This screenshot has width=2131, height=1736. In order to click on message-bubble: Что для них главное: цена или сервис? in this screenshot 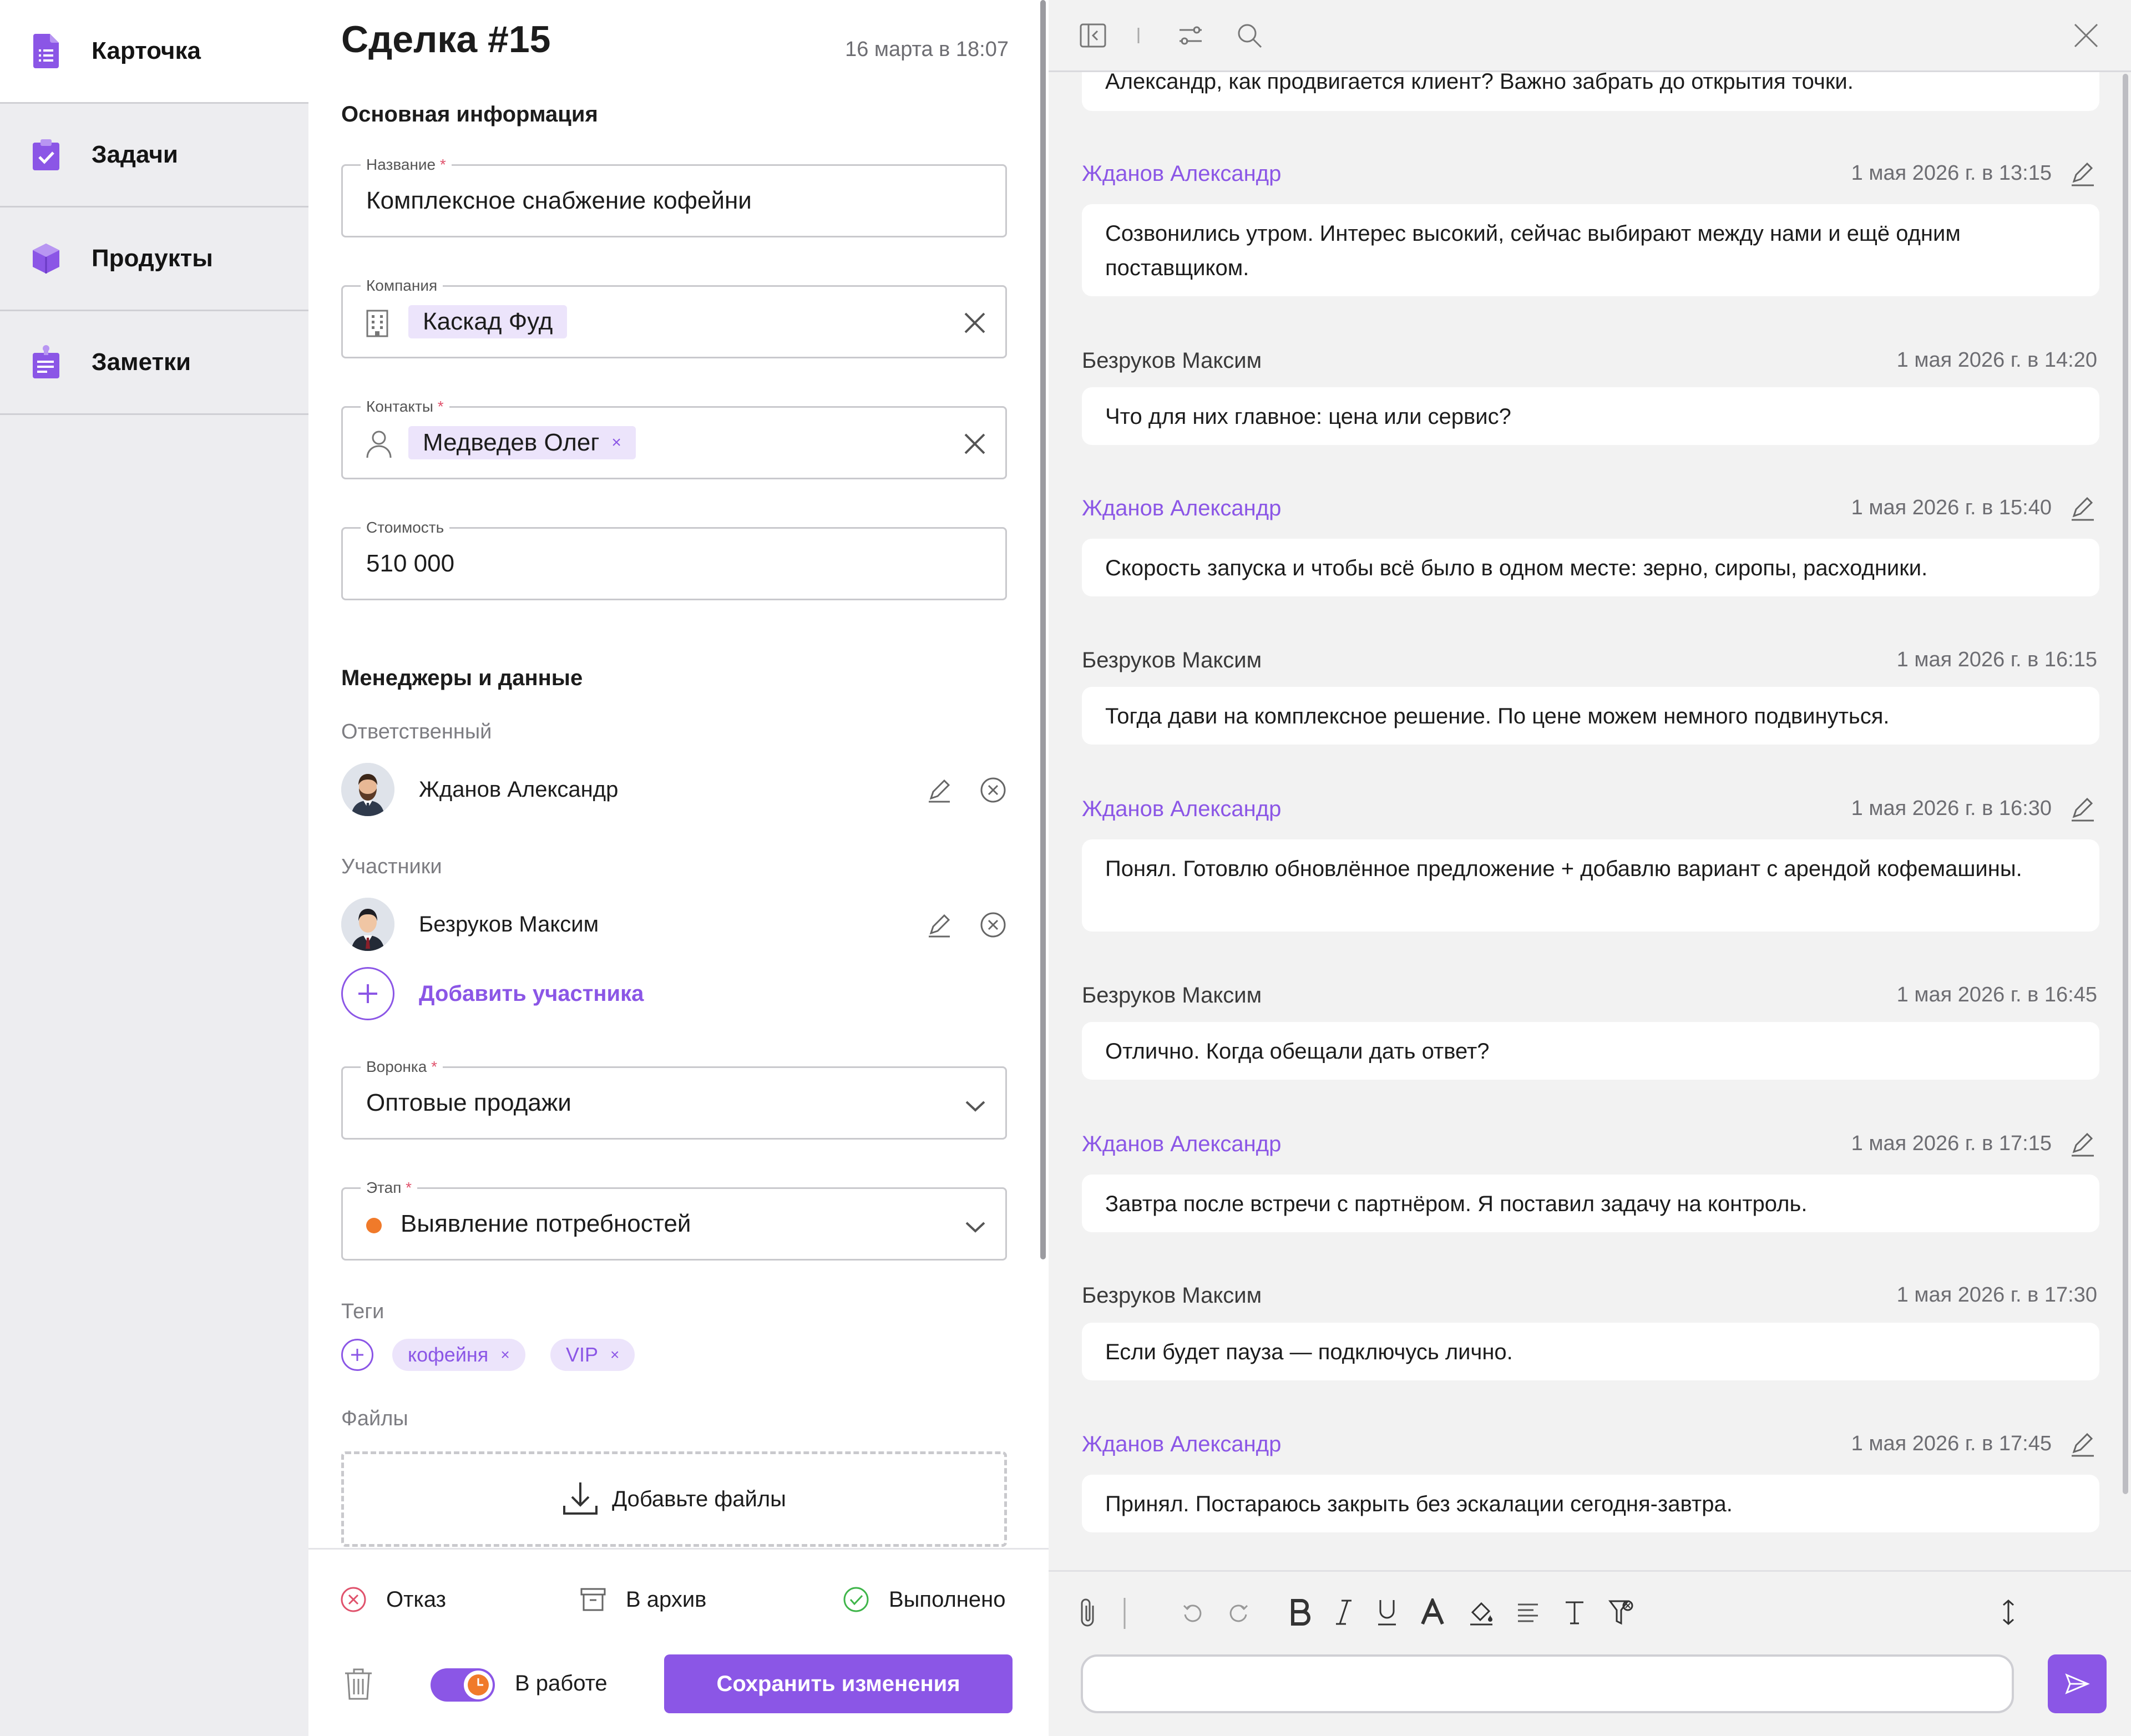, I will do `click(1590, 416)`.